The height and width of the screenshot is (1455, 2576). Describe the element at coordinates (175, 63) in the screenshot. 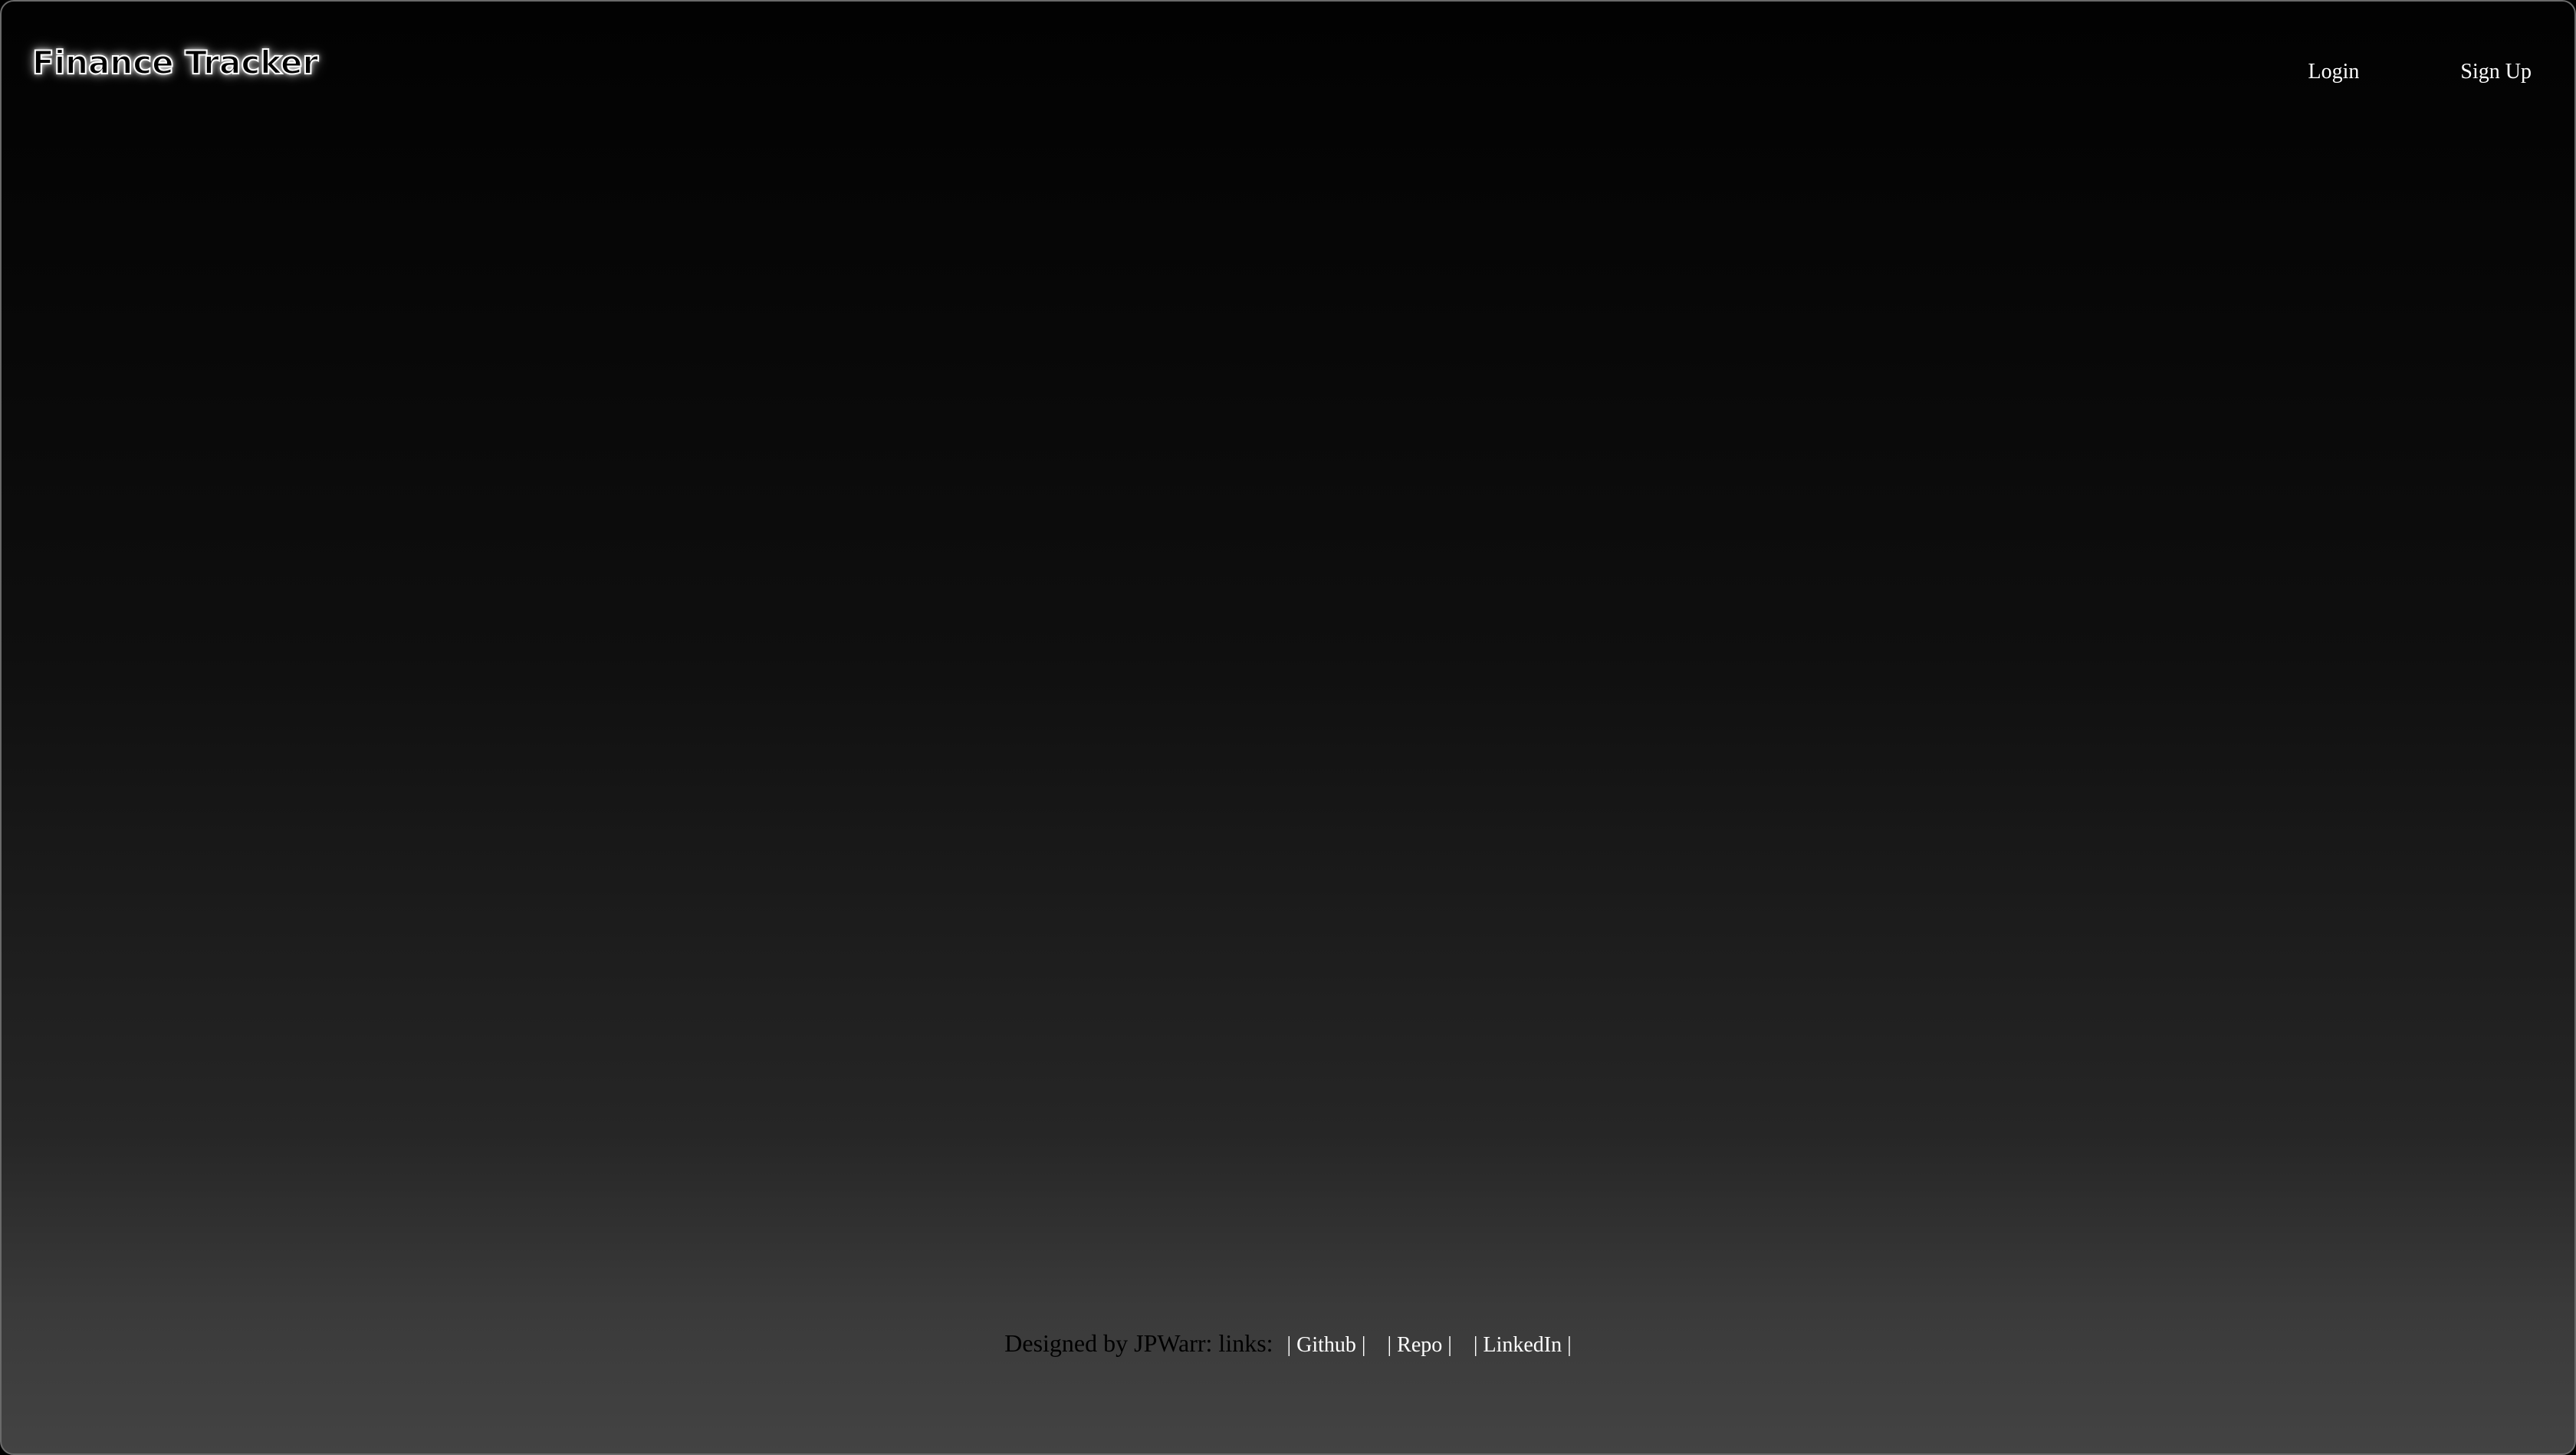

I see `brand-logo: Finance Tracker` at that location.